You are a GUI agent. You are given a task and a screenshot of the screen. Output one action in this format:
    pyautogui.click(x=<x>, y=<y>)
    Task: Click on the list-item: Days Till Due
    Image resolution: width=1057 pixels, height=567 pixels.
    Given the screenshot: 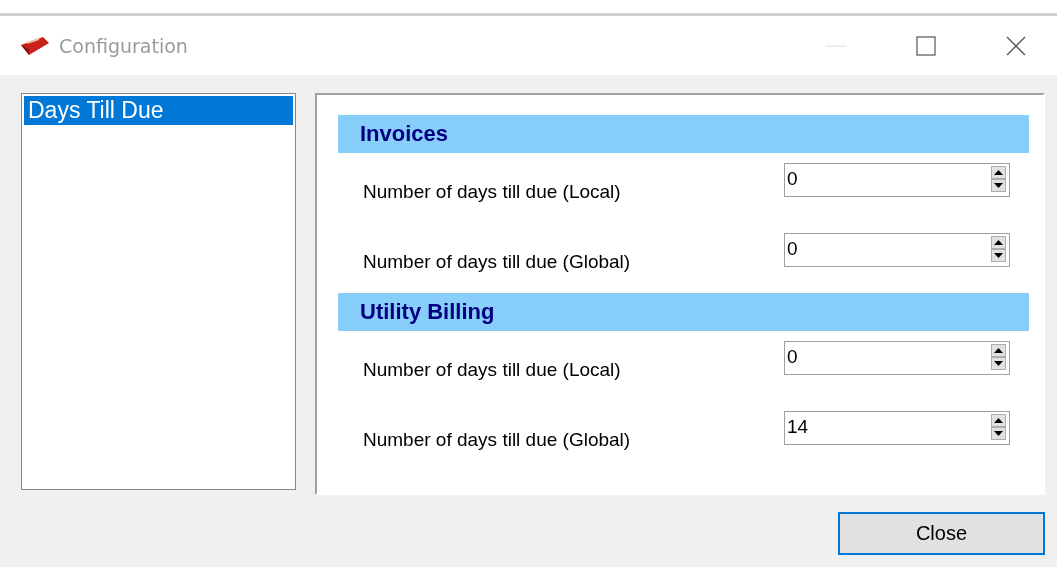 What is the action you would take?
    pyautogui.click(x=158, y=110)
    